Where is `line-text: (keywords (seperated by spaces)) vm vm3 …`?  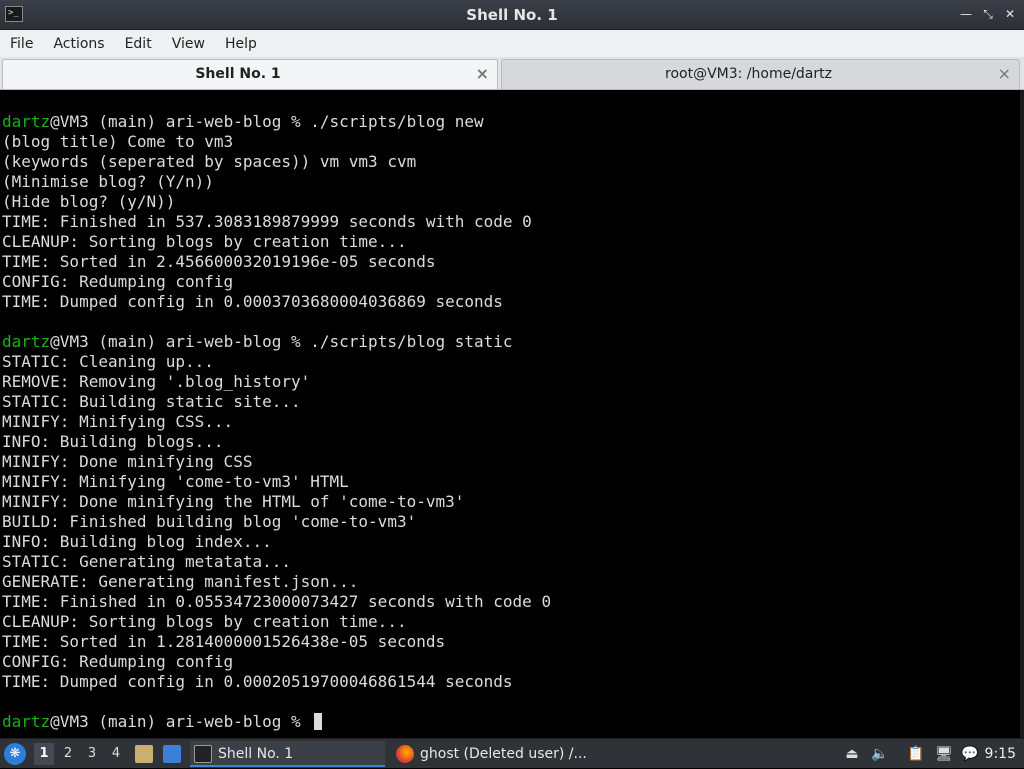
line-text: (keywords (seperated by spaces)) vm vm3 … is located at coordinates (209, 161).